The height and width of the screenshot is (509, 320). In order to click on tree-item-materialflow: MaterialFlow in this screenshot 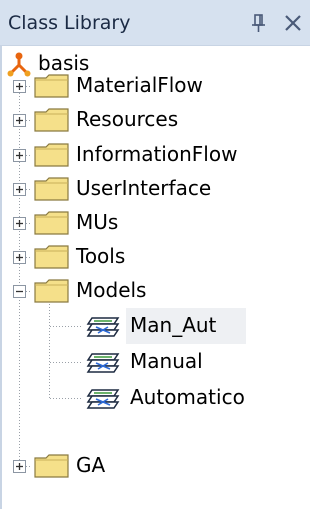, I will do `click(155, 86)`.